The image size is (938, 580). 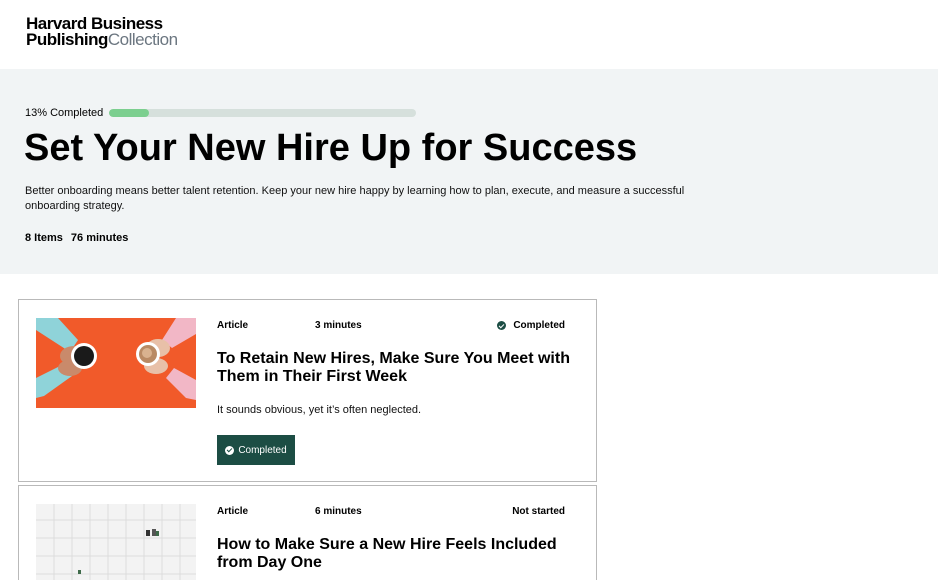 I want to click on content-status: Completed, so click(x=531, y=325).